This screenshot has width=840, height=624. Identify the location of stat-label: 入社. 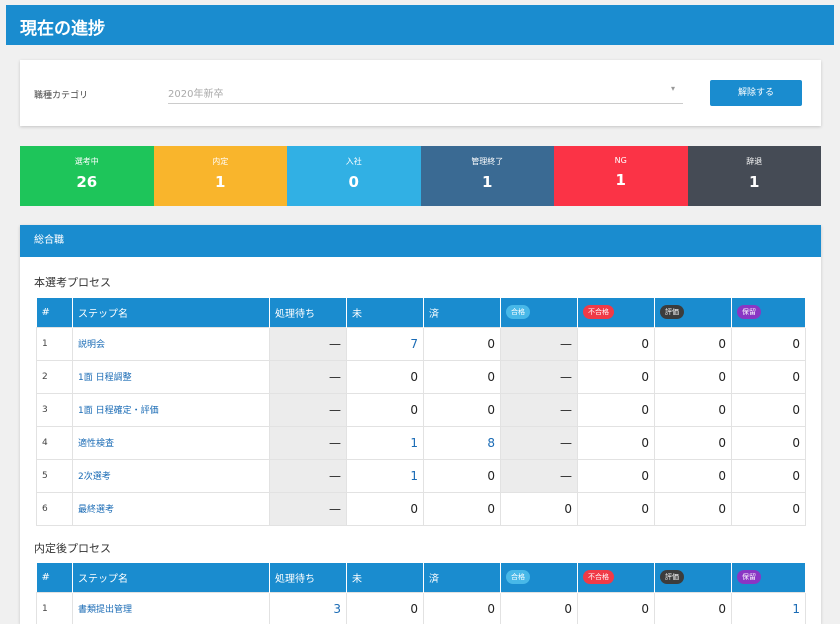
(353, 161).